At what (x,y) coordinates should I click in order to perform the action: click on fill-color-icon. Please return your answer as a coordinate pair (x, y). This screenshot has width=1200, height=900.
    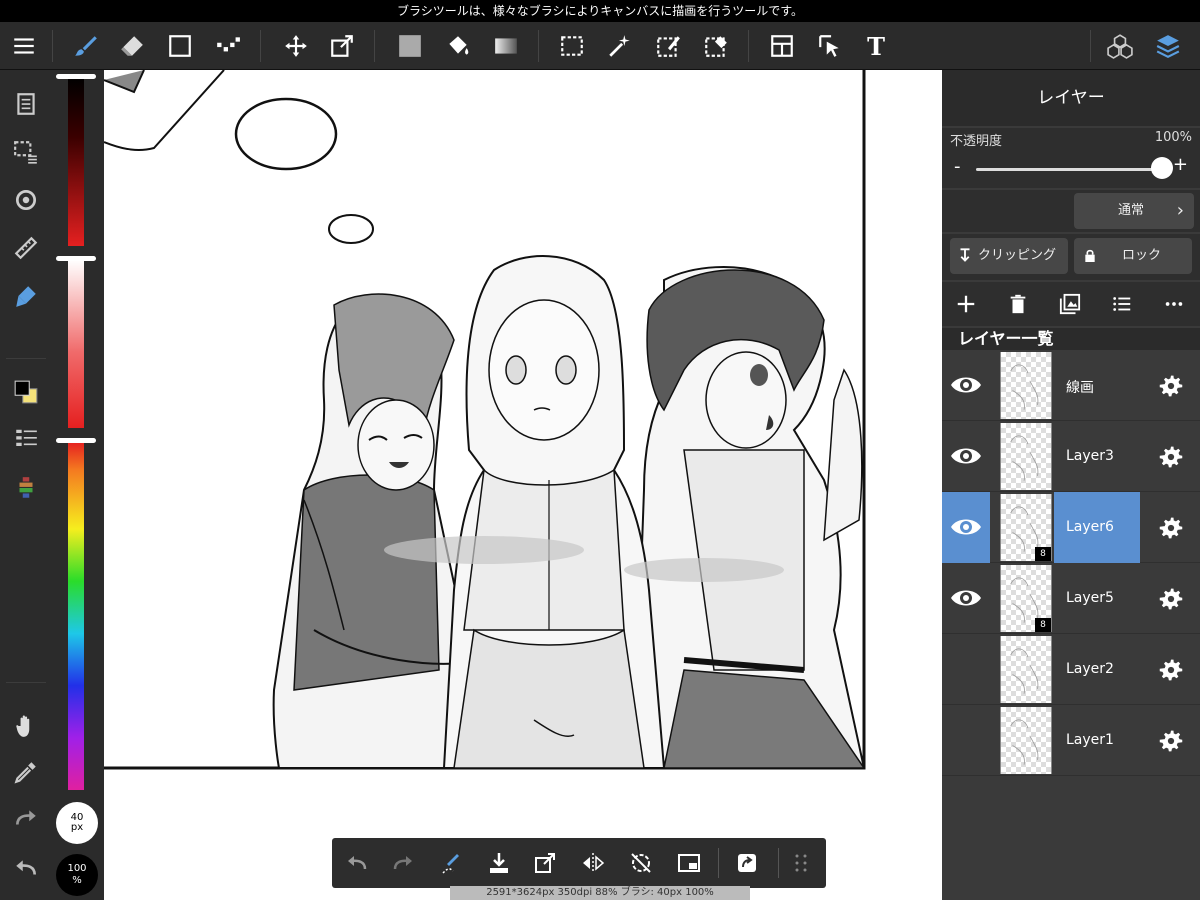
    Looking at the image, I should click on (410, 46).